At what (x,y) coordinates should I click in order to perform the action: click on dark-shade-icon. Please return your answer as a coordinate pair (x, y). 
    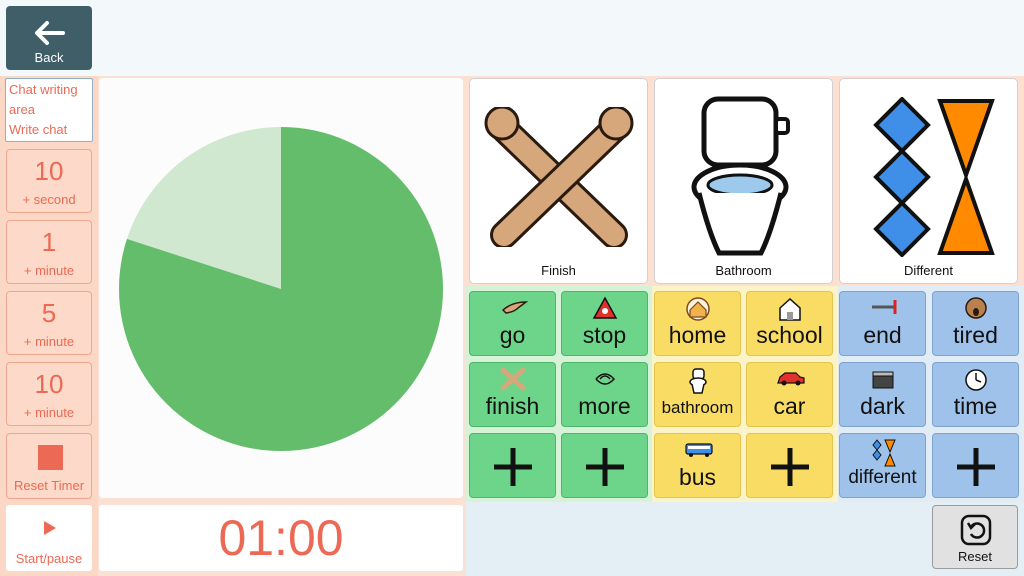
    Looking at the image, I should click on (883, 380).